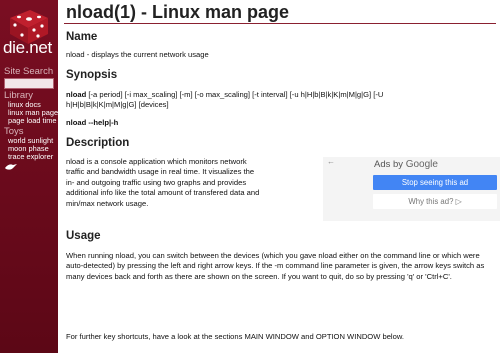 The height and width of the screenshot is (353, 500). Describe the element at coordinates (178, 12) in the screenshot. I see `page-title: nload(1) - Linux man page` at that location.